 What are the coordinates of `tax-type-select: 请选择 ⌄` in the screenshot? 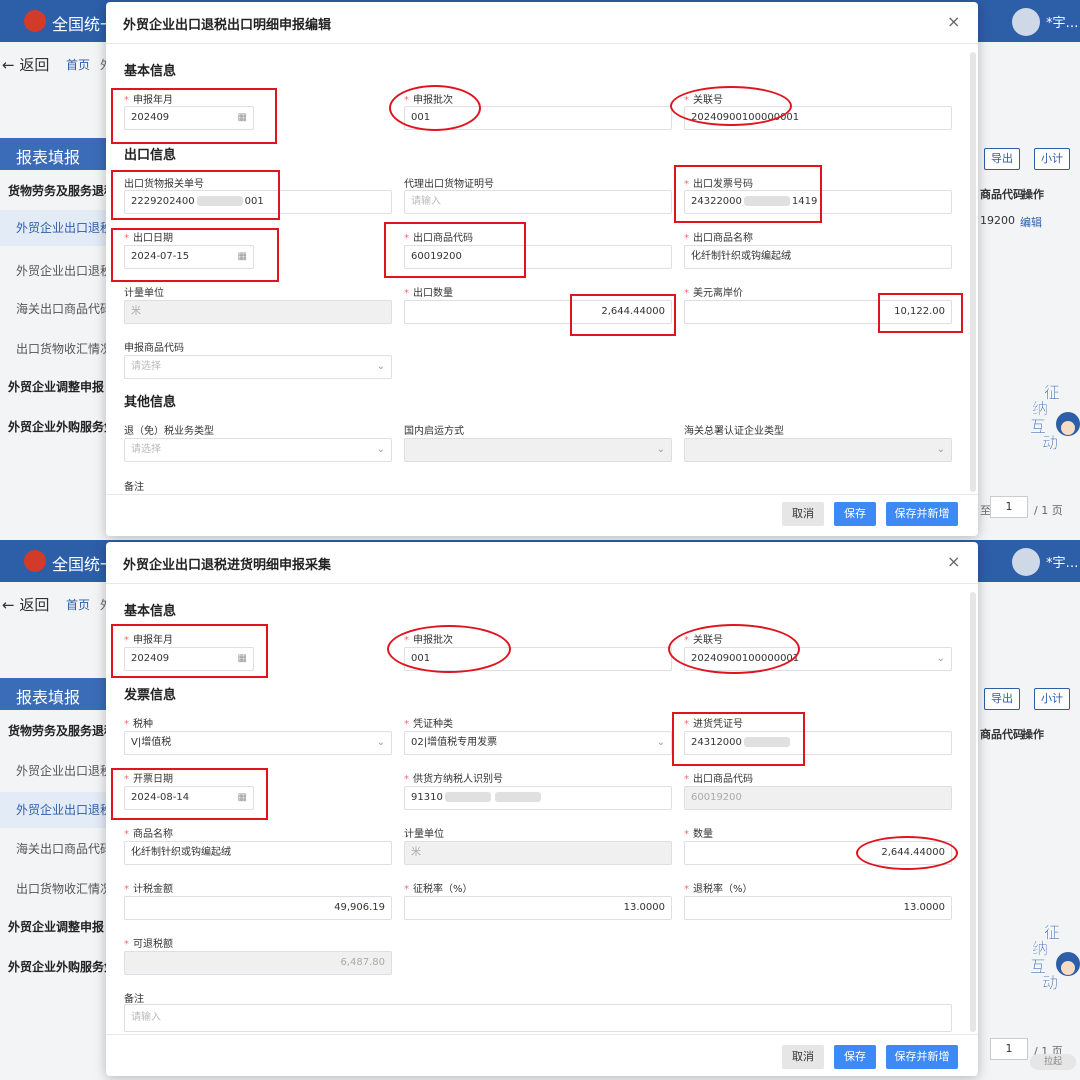 It's located at (258, 450).